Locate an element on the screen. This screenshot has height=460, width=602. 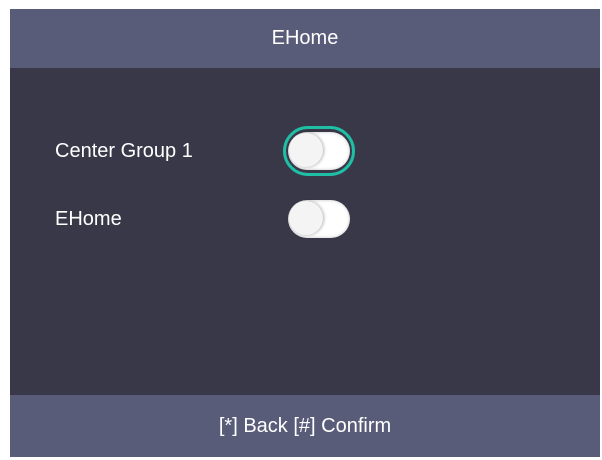
setting-row-center-group-1: Center Group 1 is located at coordinates (305, 151).